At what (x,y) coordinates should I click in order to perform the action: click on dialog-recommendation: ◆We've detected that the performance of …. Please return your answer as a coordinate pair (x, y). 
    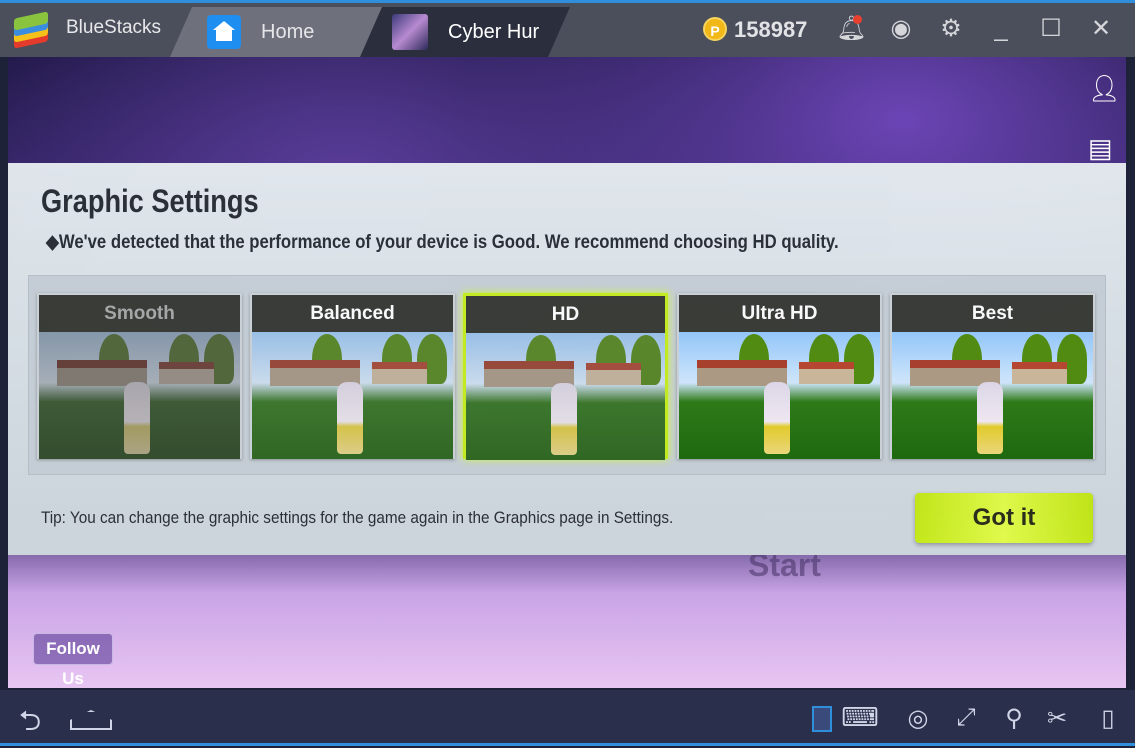
    Looking at the image, I should click on (442, 242).